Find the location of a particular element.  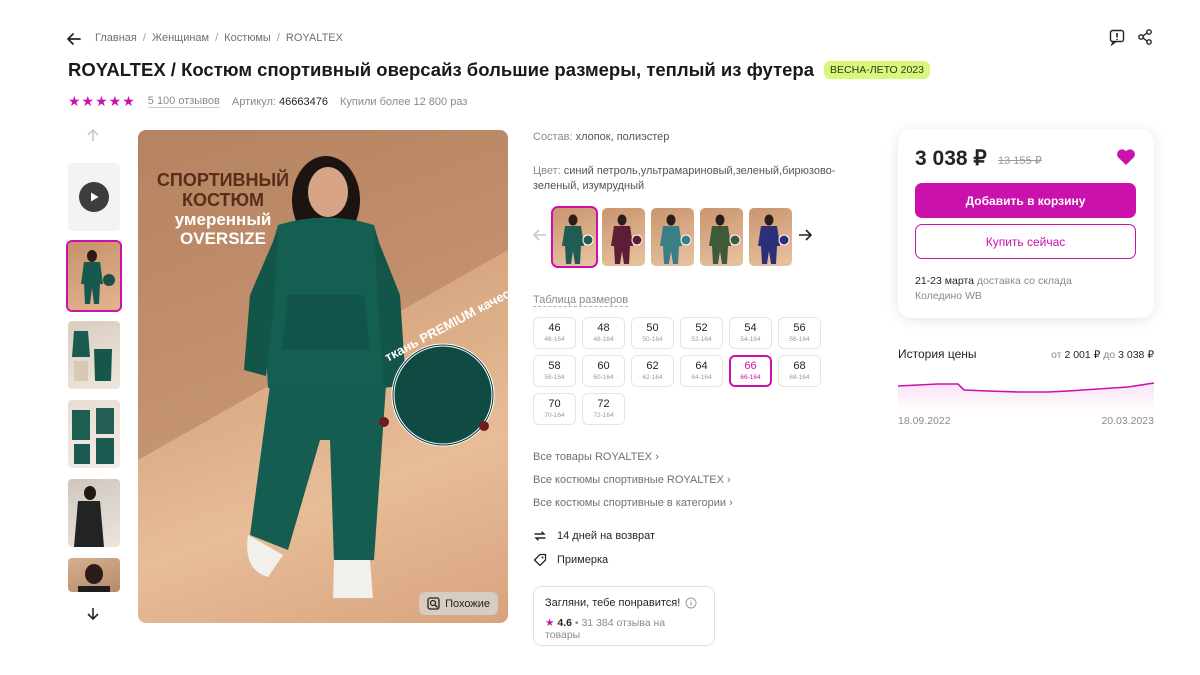

breadcrumb-home: Главная is located at coordinates (116, 38).